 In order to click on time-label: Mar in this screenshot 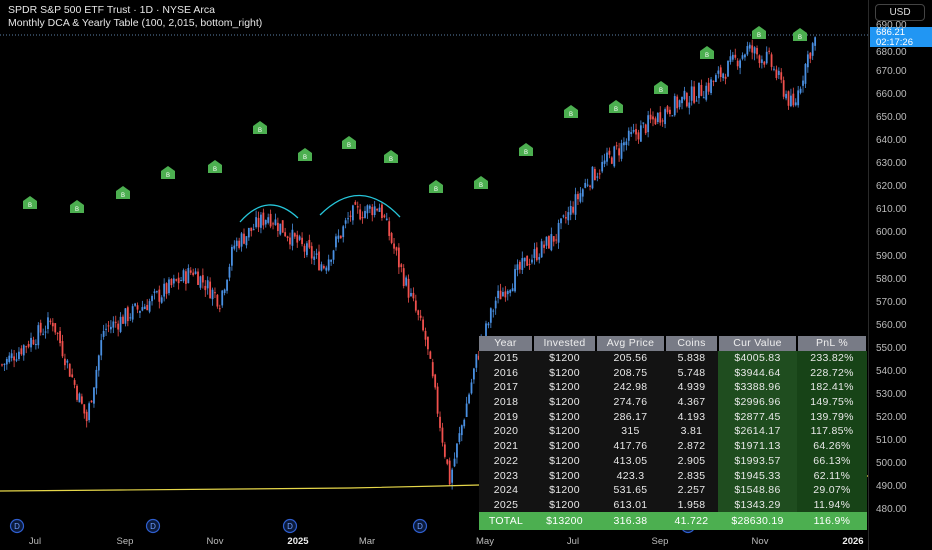, I will do `click(367, 541)`.